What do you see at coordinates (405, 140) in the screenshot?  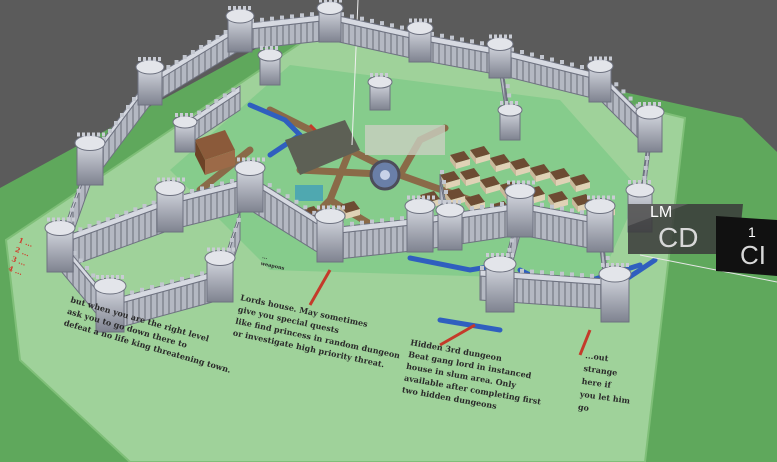 I see `plaza-square` at bounding box center [405, 140].